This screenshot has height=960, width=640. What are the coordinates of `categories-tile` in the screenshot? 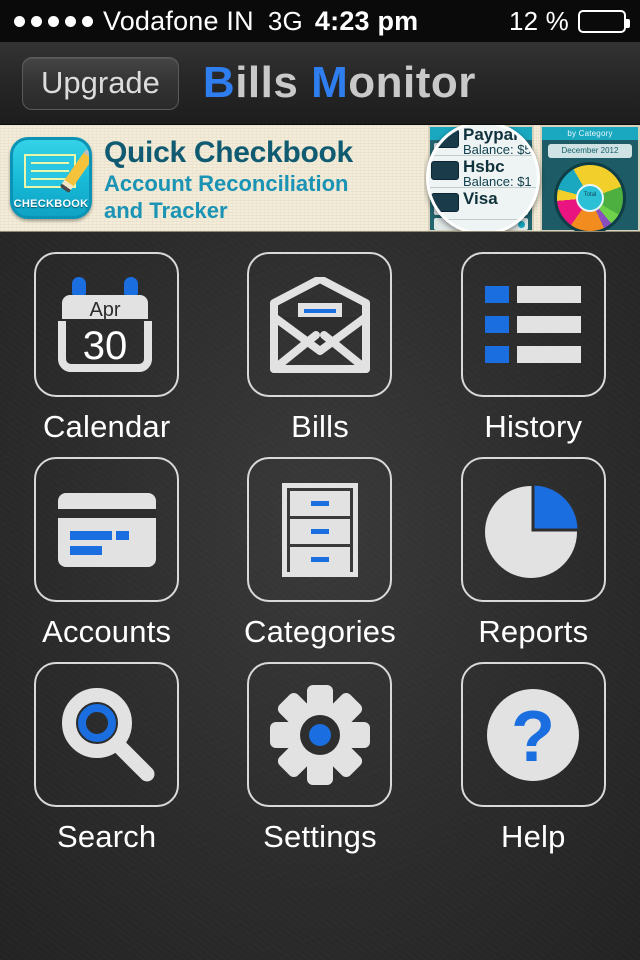 It's located at (320, 529).